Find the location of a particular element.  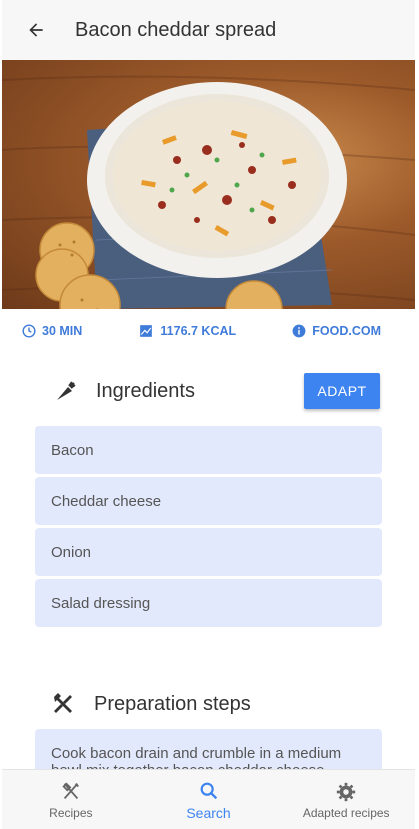

adapt-button: ADAPT is located at coordinates (342, 391).